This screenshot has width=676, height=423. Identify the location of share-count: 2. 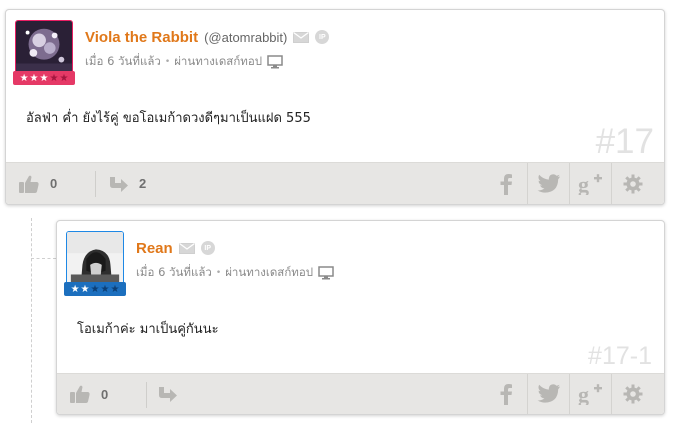
(143, 183).